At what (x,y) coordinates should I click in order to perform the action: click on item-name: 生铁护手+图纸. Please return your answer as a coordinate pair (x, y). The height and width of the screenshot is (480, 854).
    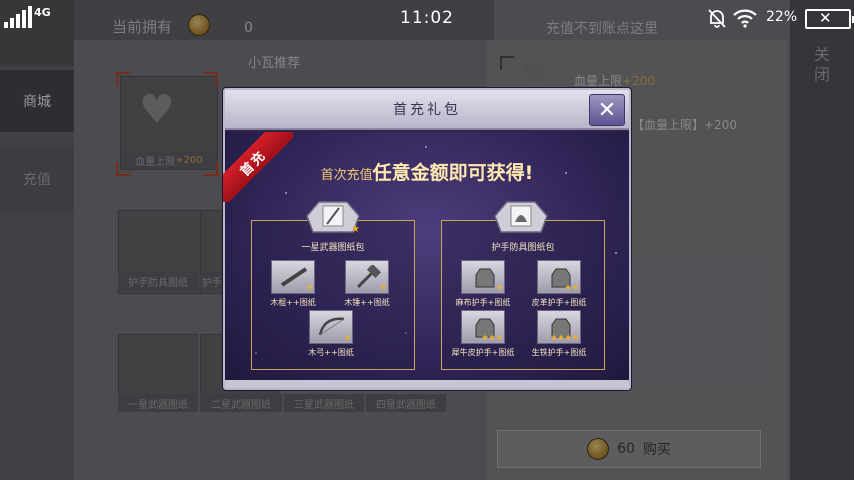
    Looking at the image, I should click on (559, 352).